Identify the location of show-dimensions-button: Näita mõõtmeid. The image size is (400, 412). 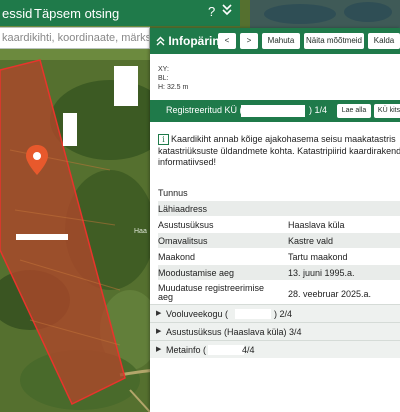
(334, 41).